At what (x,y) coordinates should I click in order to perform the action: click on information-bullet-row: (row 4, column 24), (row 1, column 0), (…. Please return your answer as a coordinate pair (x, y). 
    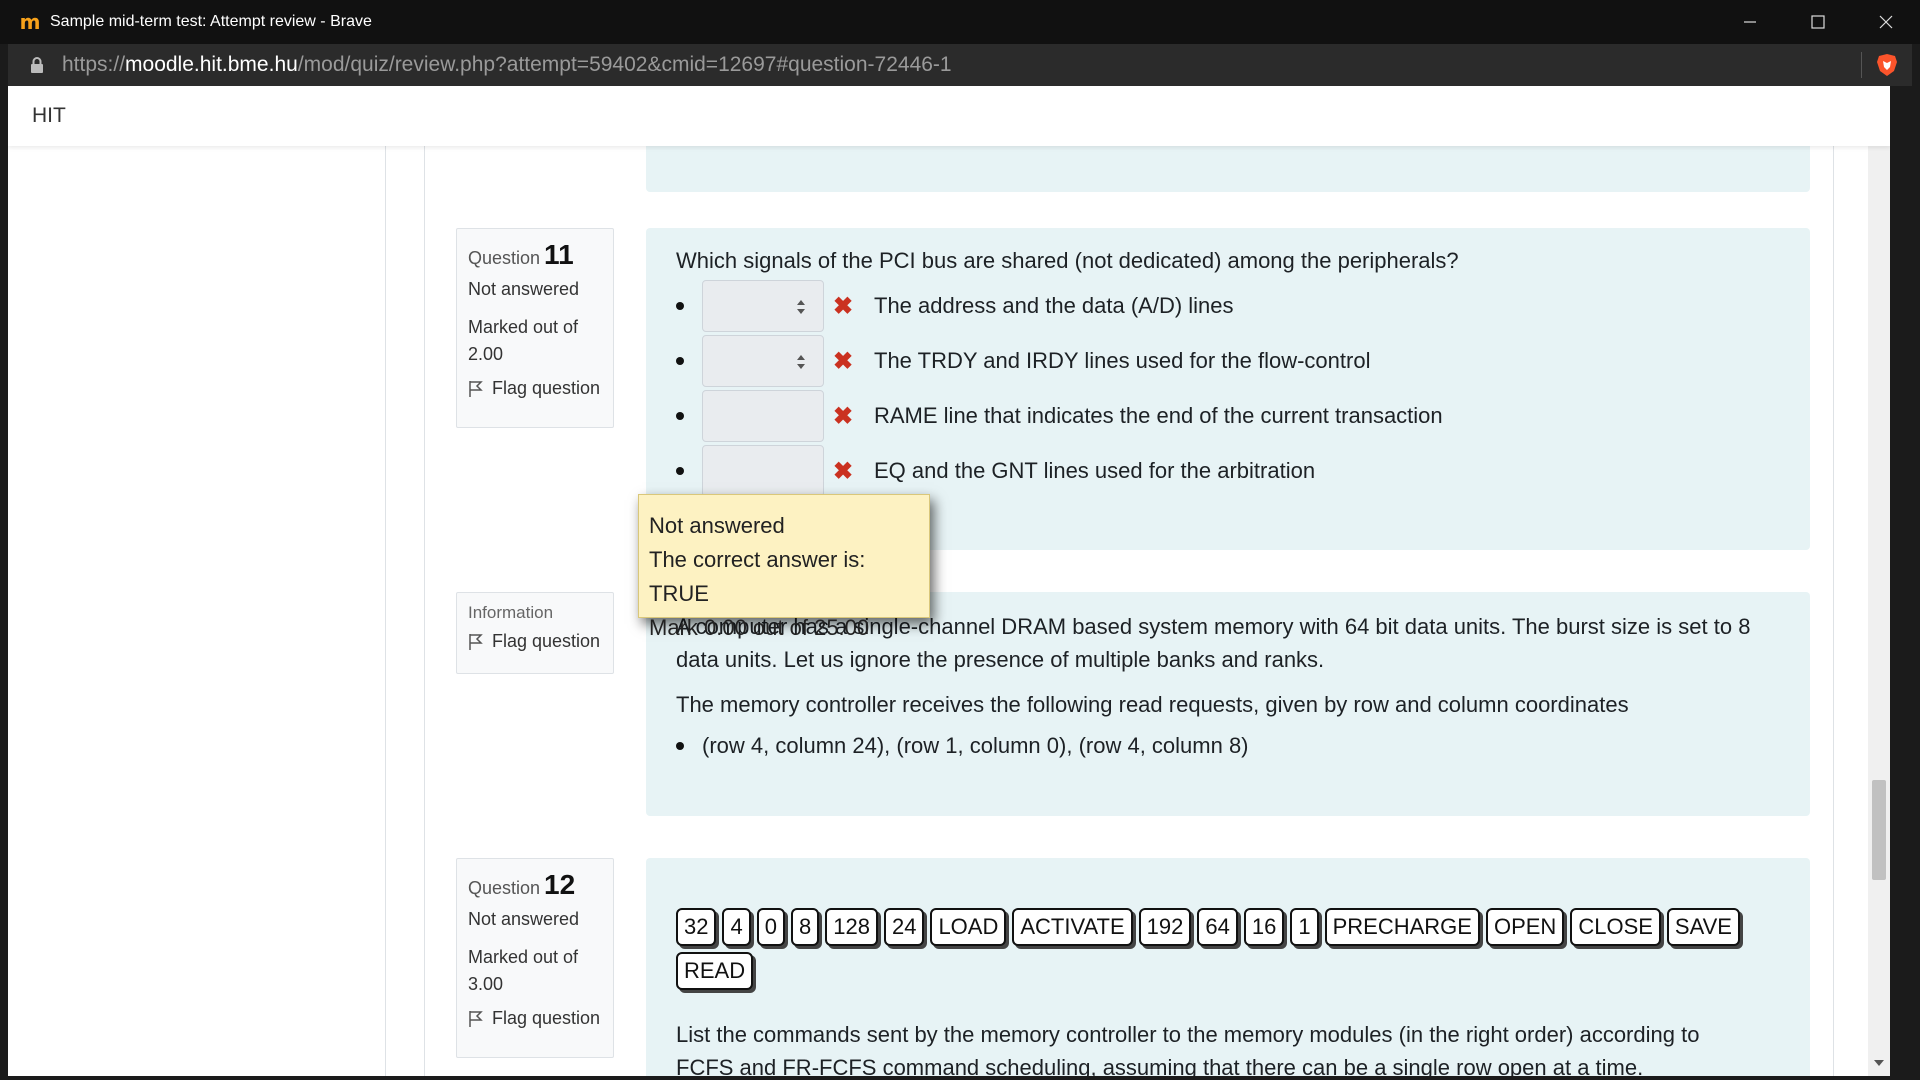
    Looking at the image, I should click on (962, 746).